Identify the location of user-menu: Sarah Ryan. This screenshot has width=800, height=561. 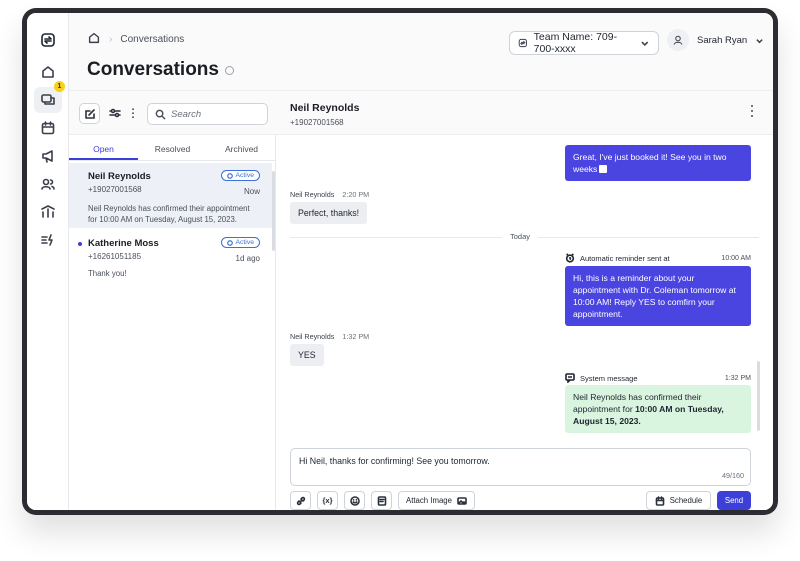
(715, 40).